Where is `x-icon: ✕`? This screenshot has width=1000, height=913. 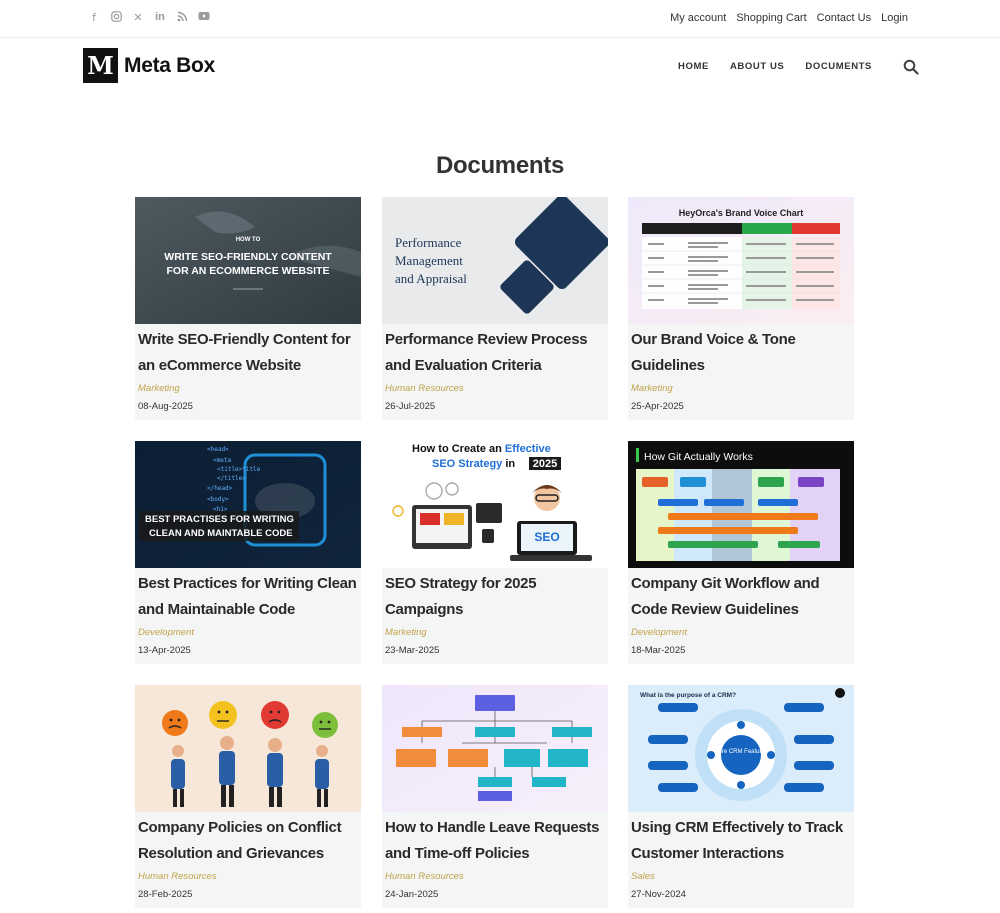
x-icon: ✕ is located at coordinates (138, 17).